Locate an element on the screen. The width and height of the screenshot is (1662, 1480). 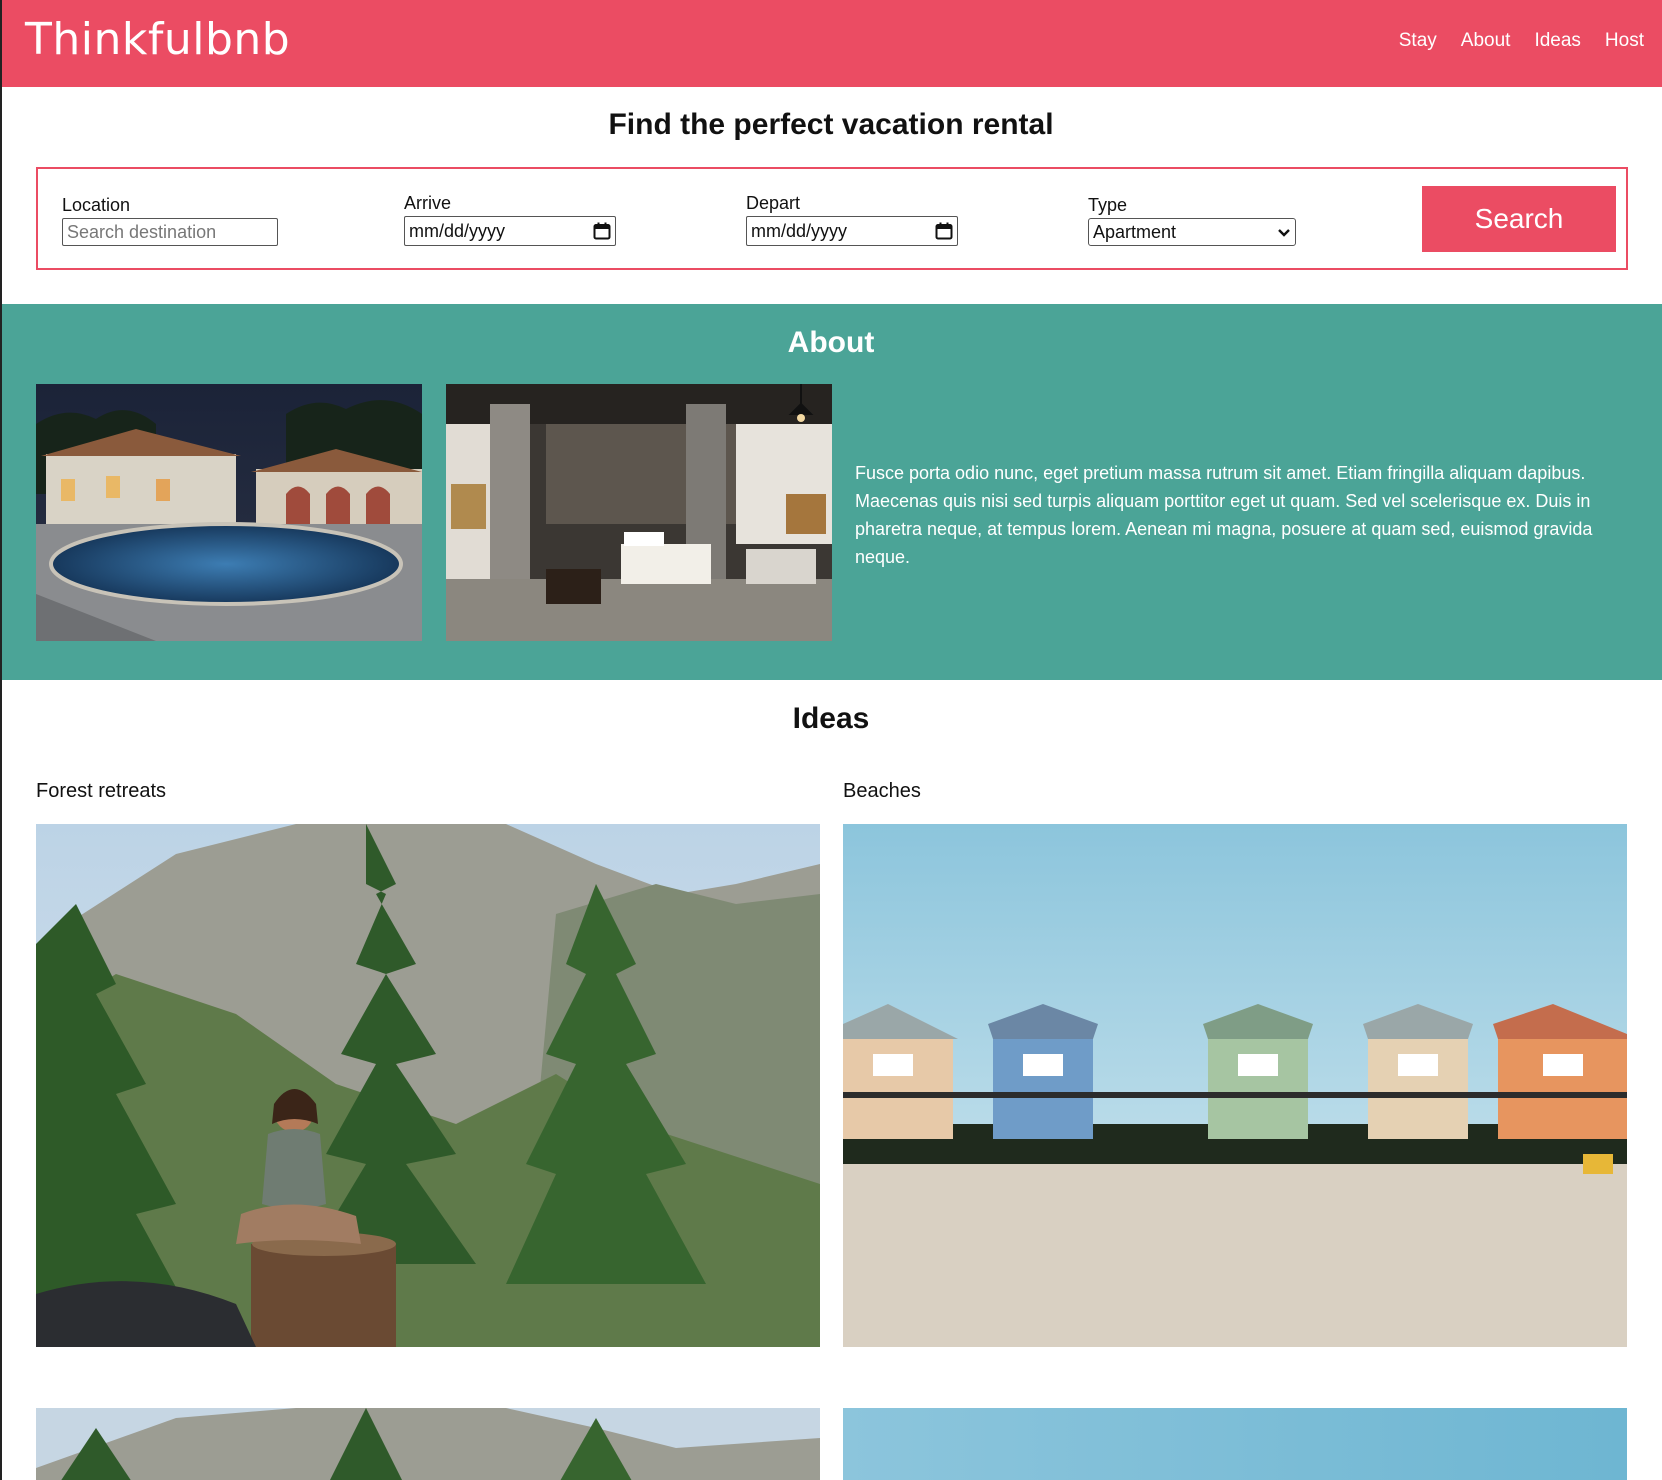
page-frame-edge is located at coordinates (1, 740).